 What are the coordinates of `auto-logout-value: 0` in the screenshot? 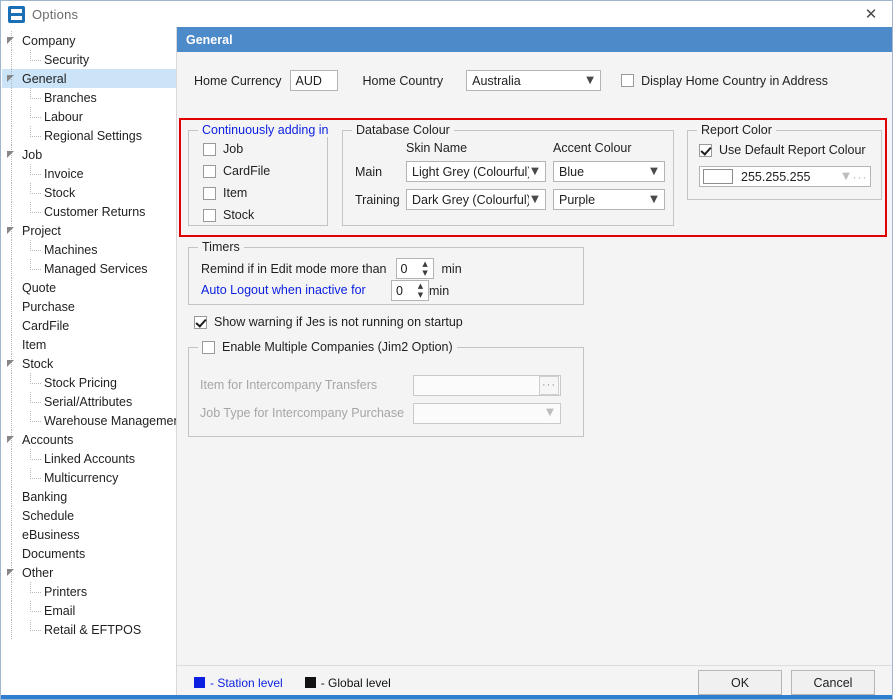 It's located at (399, 290).